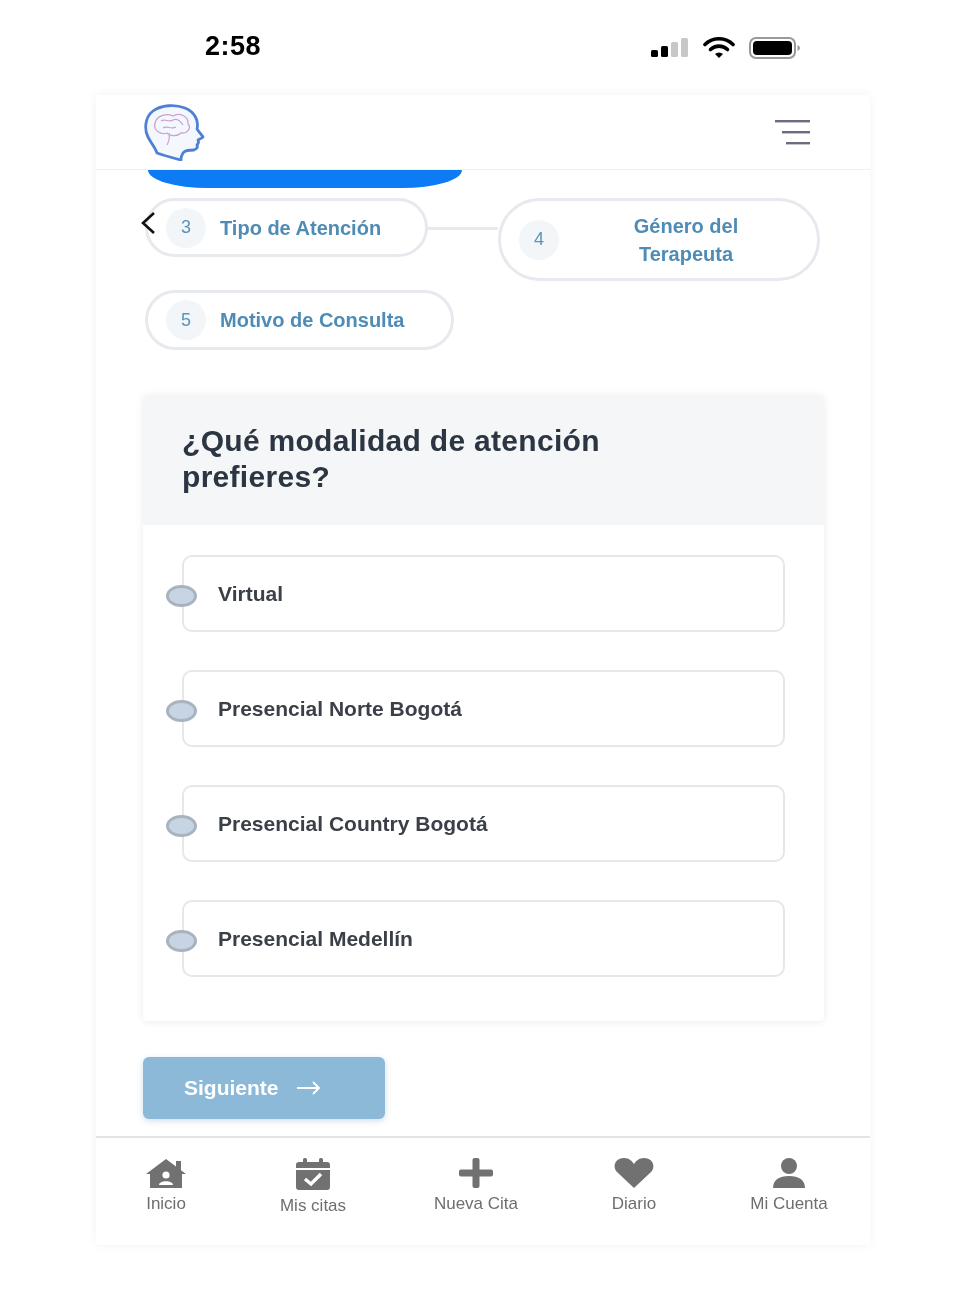  Describe the element at coordinates (233, 46) in the screenshot. I see `status-time: 2:58` at that location.